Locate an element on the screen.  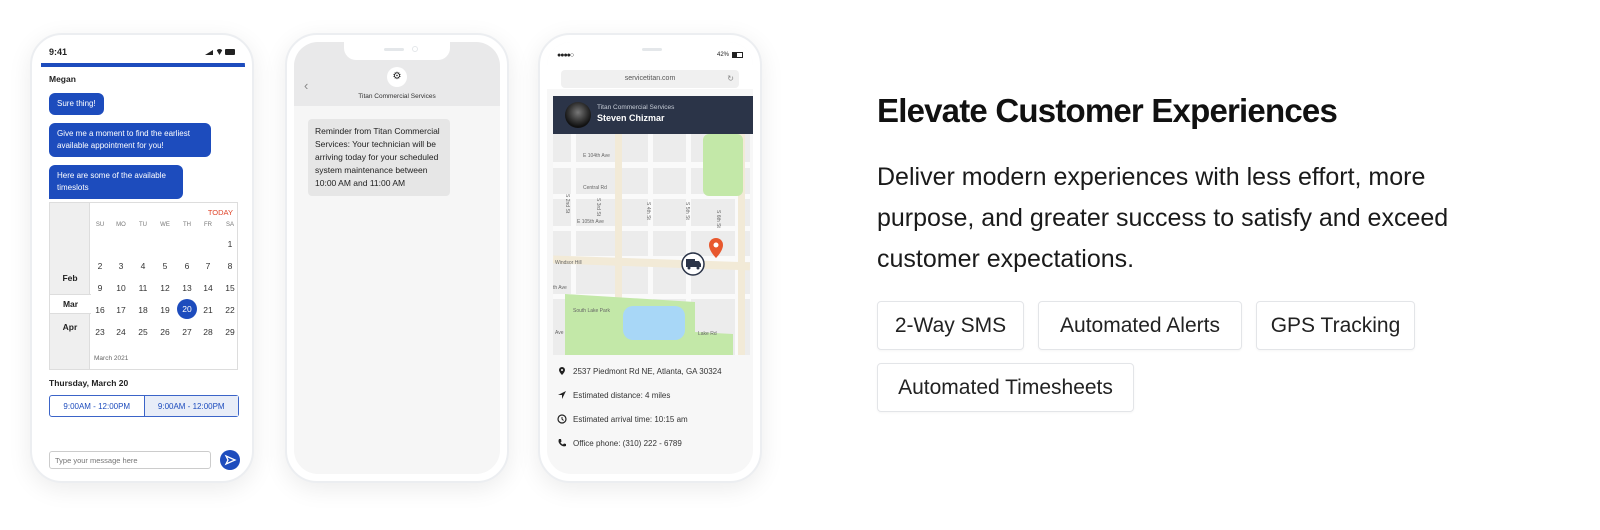
message-input is located at coordinates (130, 460).